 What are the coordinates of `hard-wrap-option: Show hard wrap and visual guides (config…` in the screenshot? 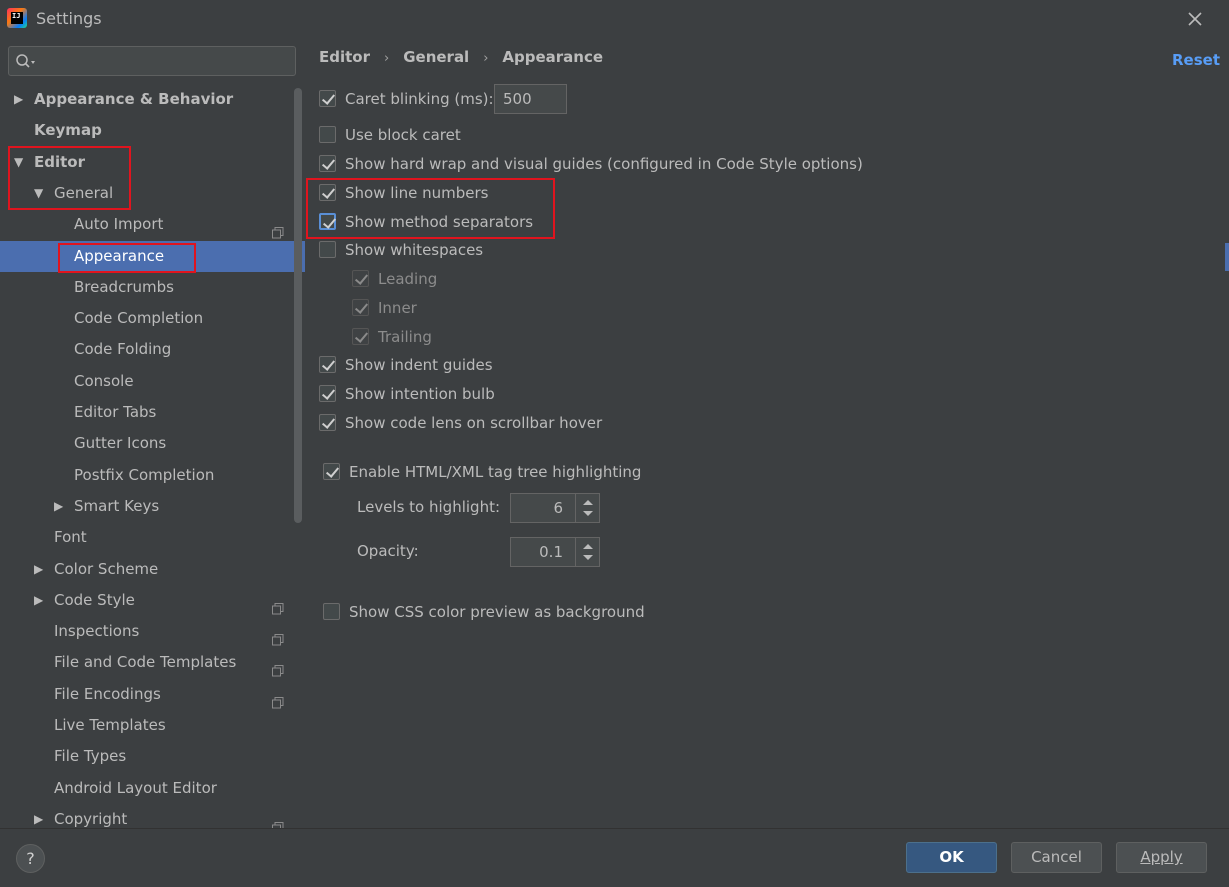 It's located at (619, 165).